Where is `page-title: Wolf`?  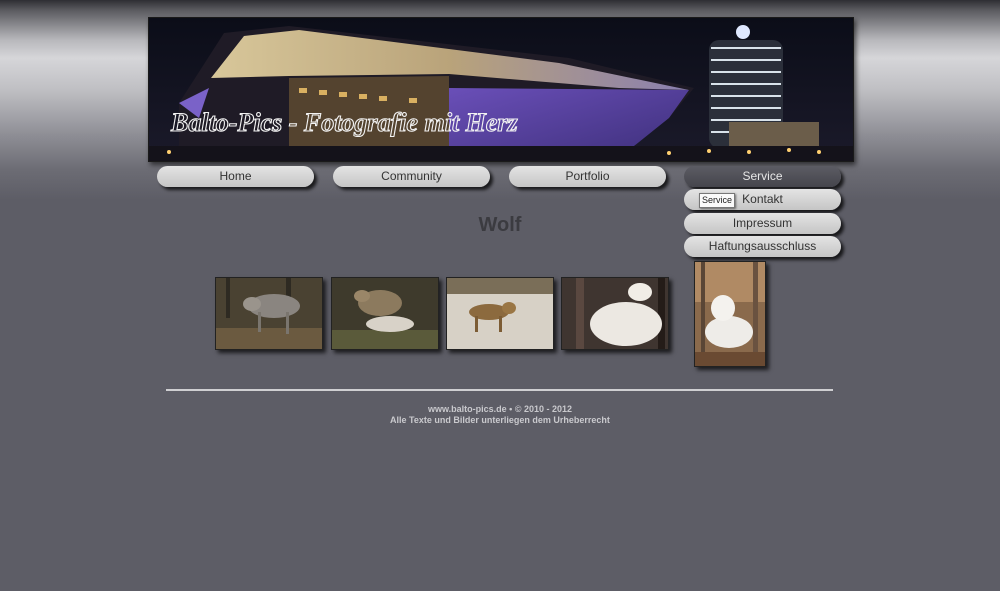 page-title: Wolf is located at coordinates (500, 225).